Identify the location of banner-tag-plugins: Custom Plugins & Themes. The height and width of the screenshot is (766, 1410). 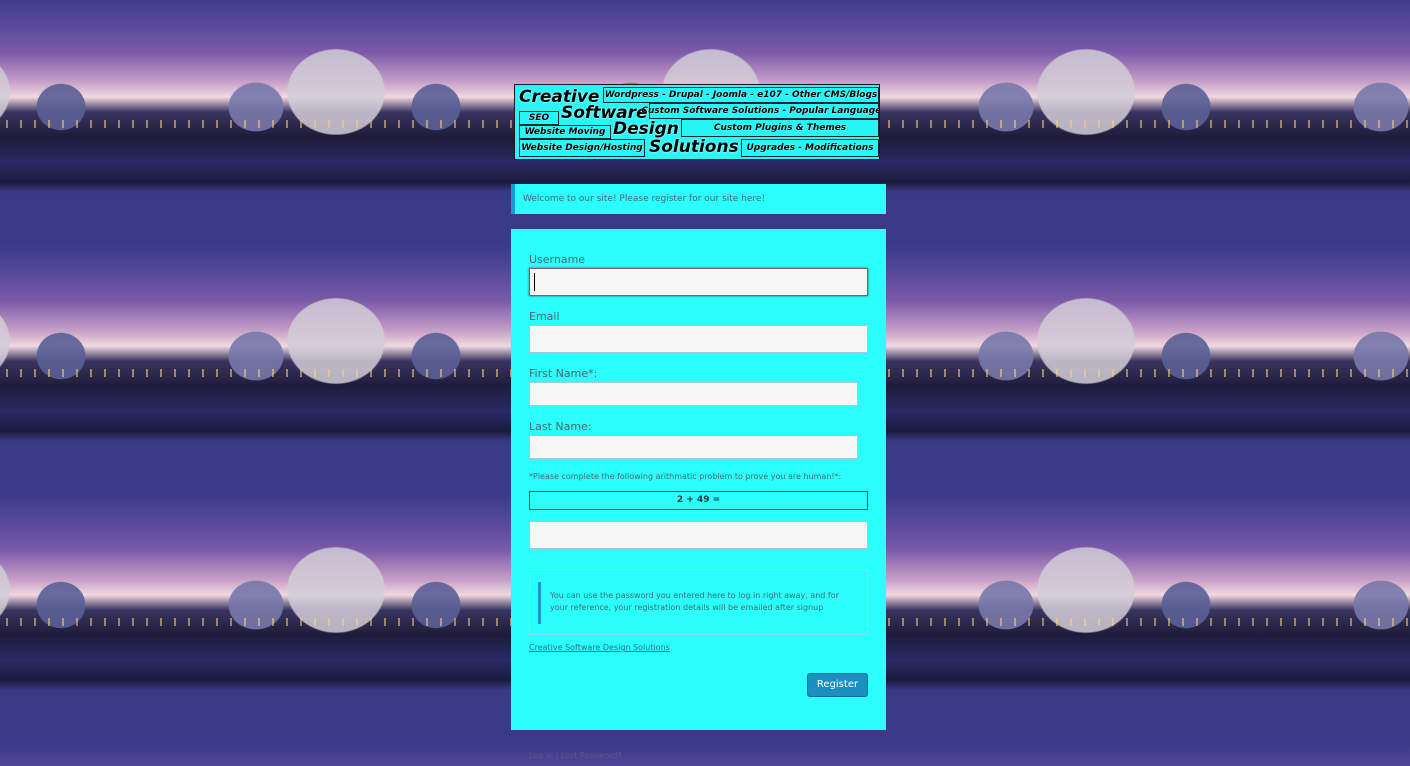
(780, 128).